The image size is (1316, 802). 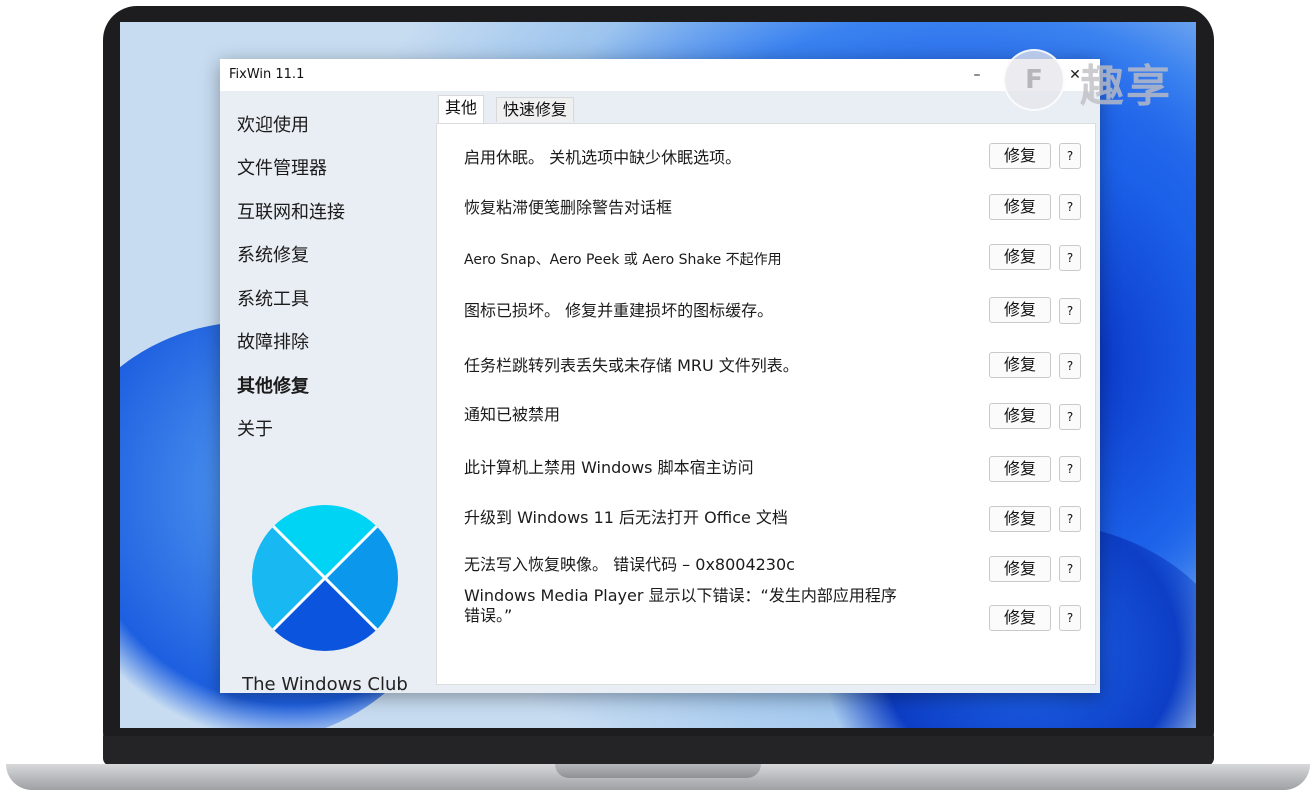 I want to click on fix-row-label: 升级到 Windows 11 后无法打开 Office 文档, so click(x=626, y=517).